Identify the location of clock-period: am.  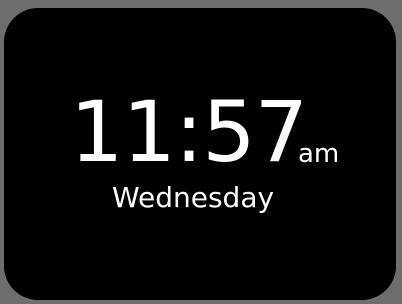
(319, 154).